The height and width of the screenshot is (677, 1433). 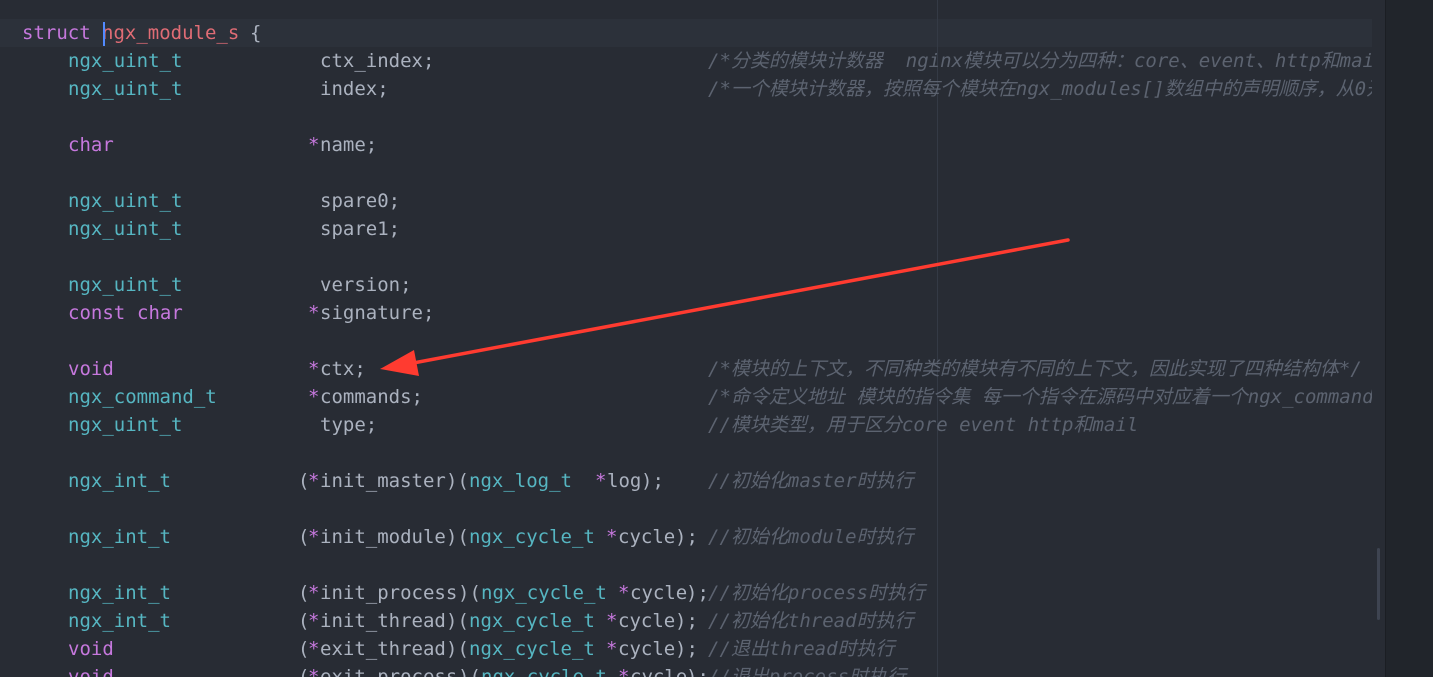 I want to click on function-pointer-name: init_module, so click(x=383, y=537).